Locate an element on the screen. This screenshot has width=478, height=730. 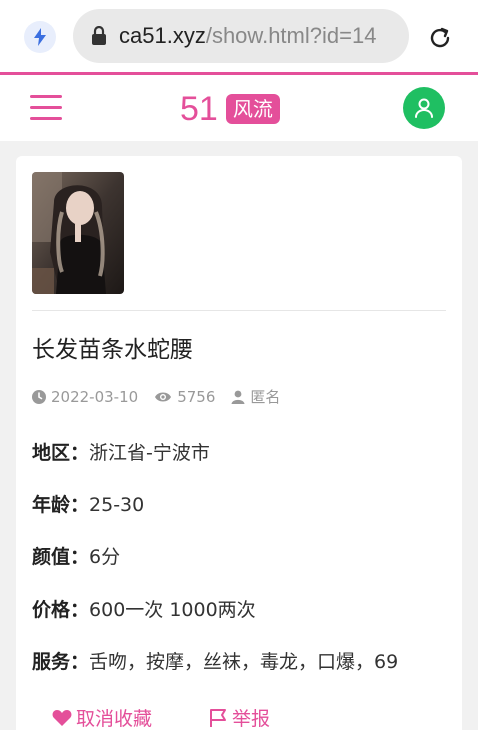
logo-tag: 风流 is located at coordinates (252, 109).